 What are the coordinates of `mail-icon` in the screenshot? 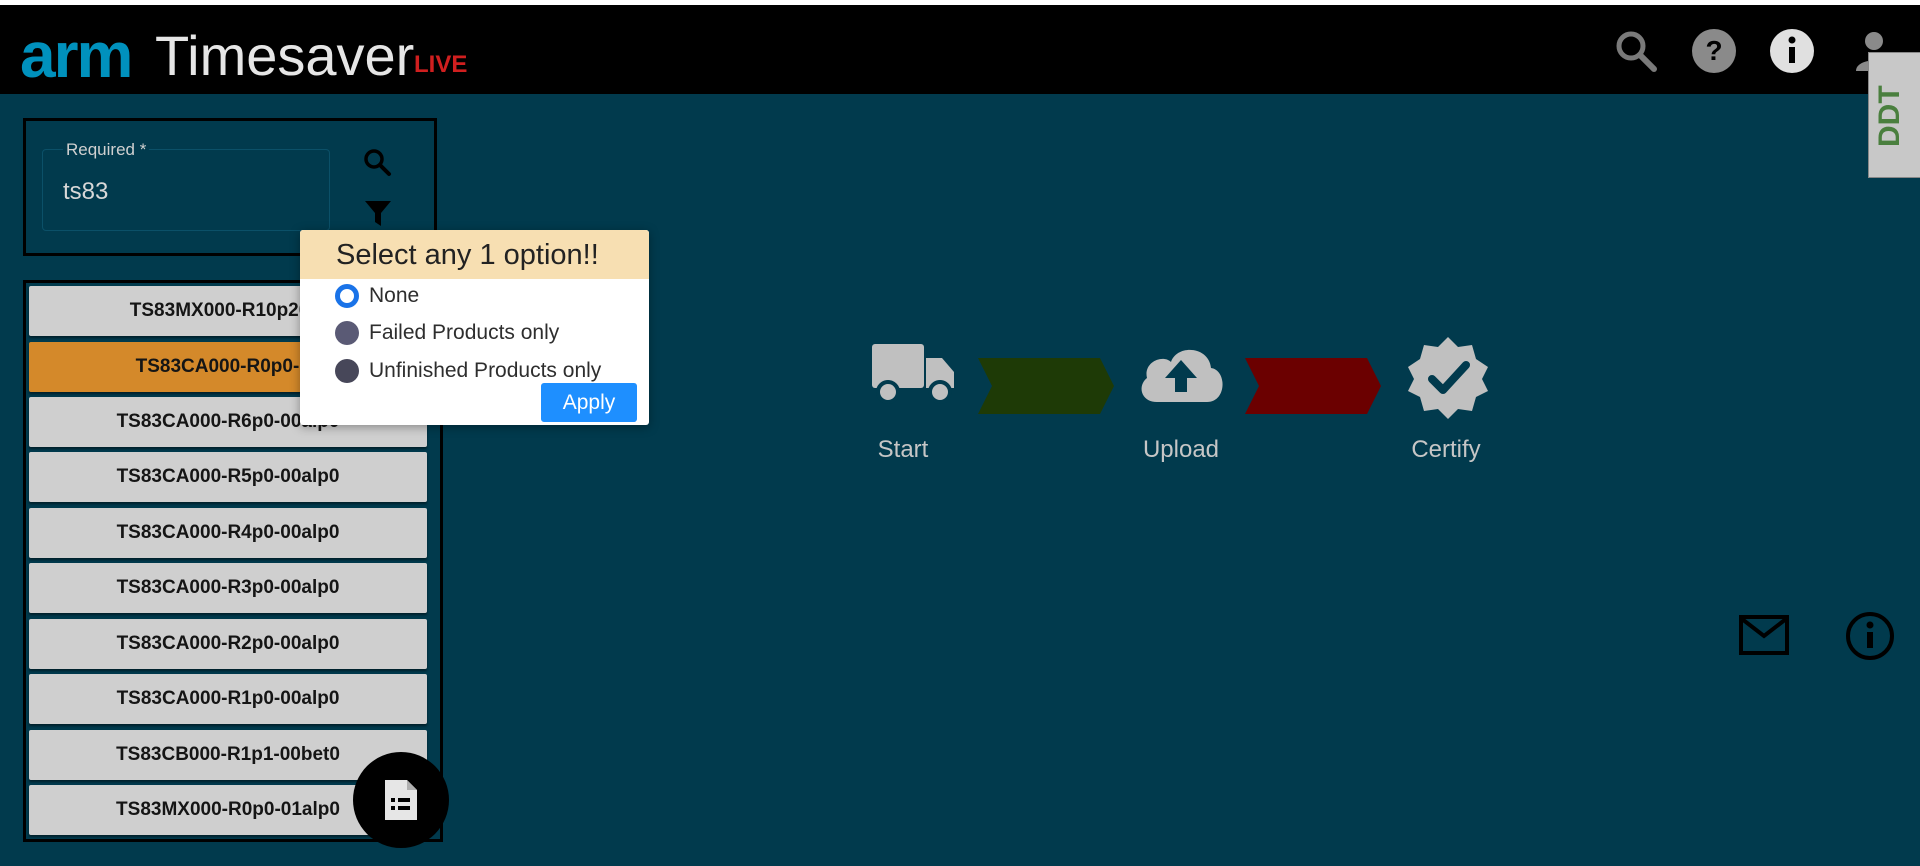 It's located at (1764, 635).